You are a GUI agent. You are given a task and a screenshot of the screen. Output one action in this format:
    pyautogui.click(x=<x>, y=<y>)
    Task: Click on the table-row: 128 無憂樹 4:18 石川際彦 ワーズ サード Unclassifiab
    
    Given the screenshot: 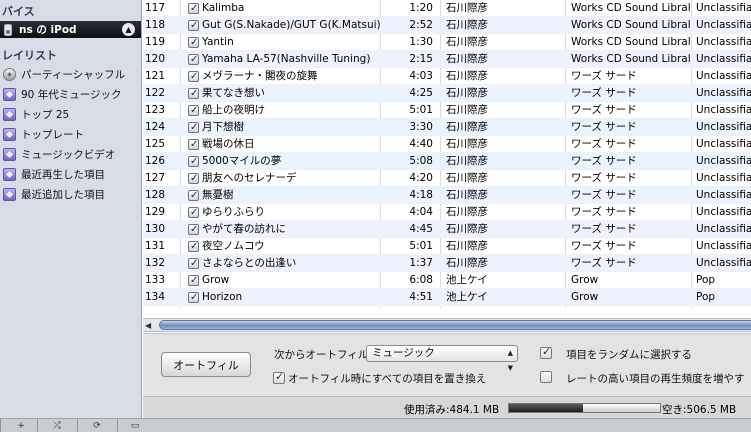 What is the action you would take?
    pyautogui.click(x=447, y=195)
    